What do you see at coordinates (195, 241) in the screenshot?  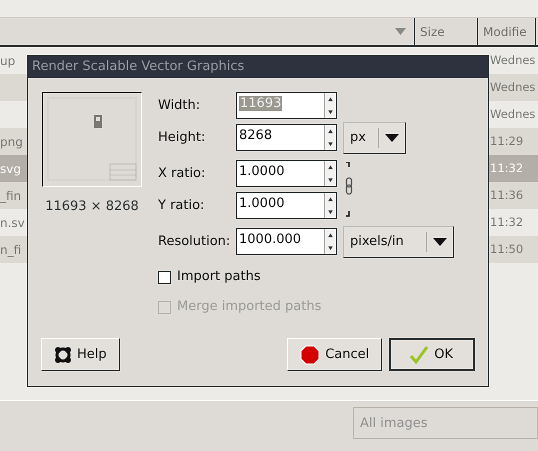 I see `field-label: Resolution:` at bounding box center [195, 241].